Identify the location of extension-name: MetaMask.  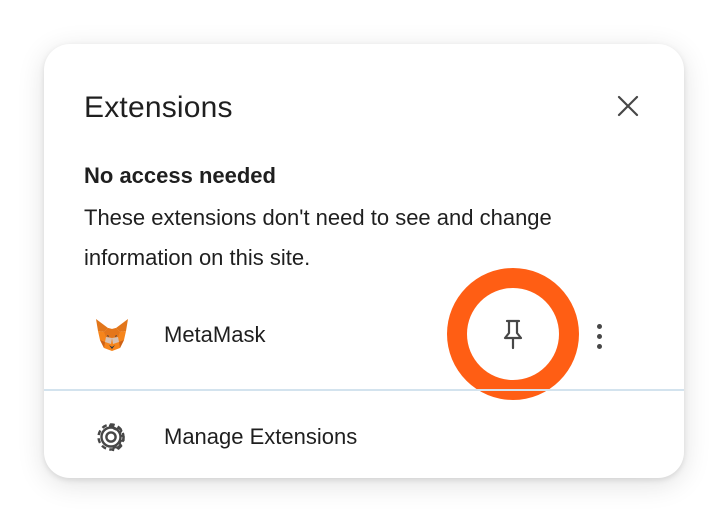
(215, 334).